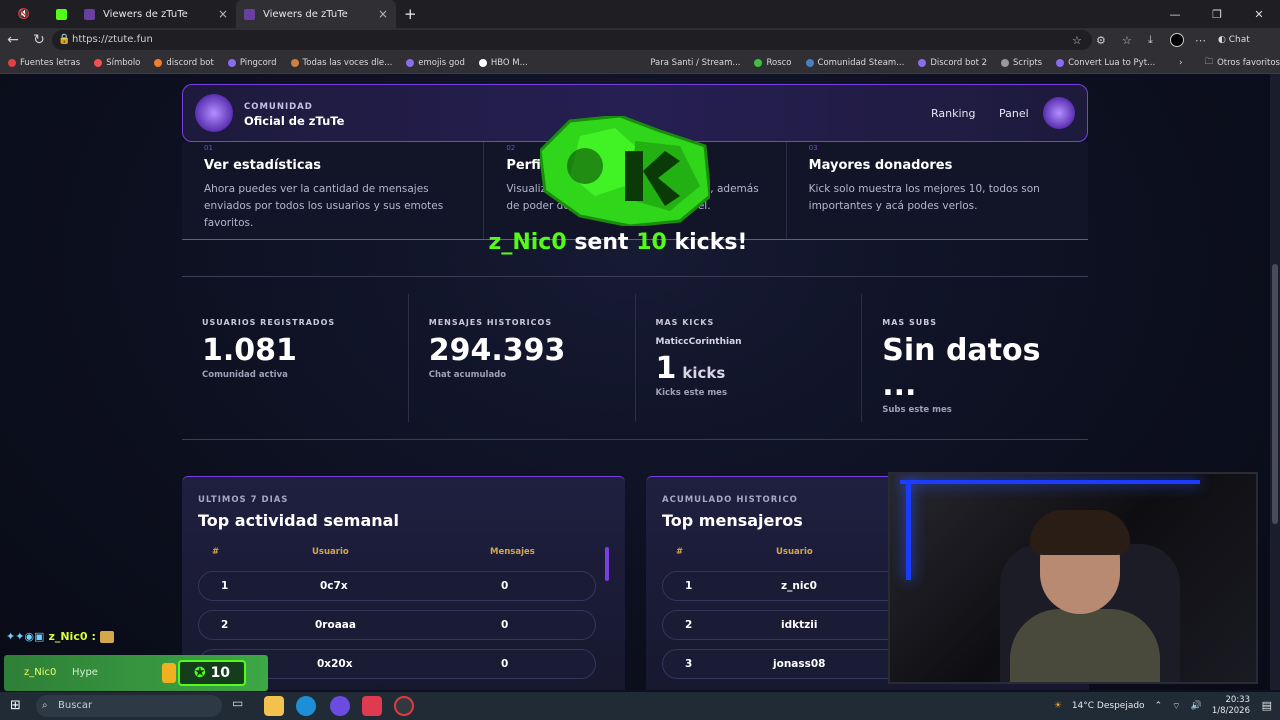 The height and width of the screenshot is (720, 1280). Describe the element at coordinates (1127, 40) in the screenshot. I see `favorites-icon: ☆` at that location.